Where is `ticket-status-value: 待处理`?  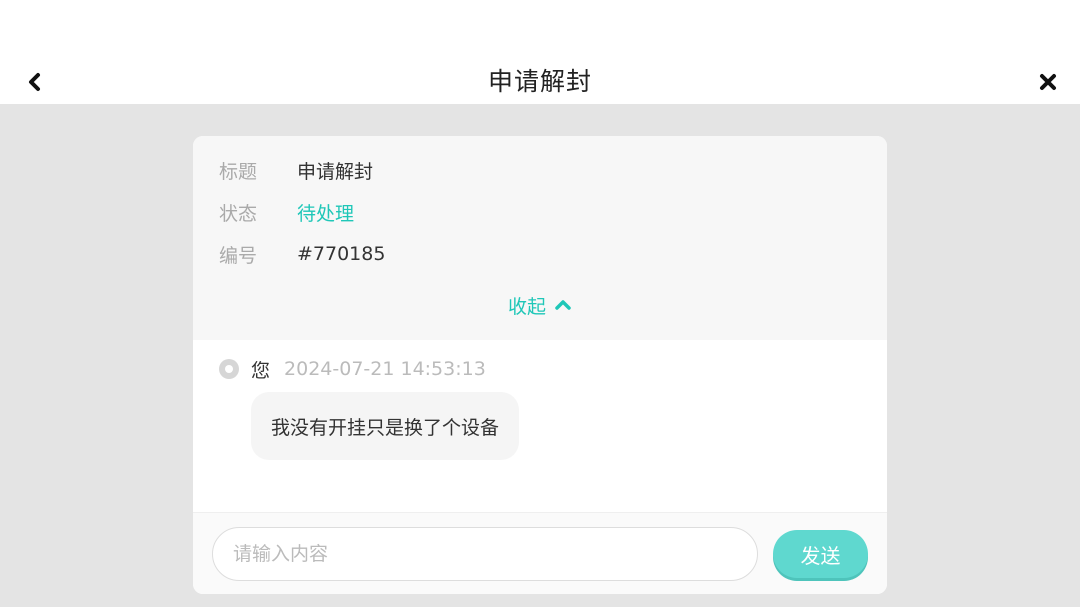 ticket-status-value: 待处理 is located at coordinates (326, 213).